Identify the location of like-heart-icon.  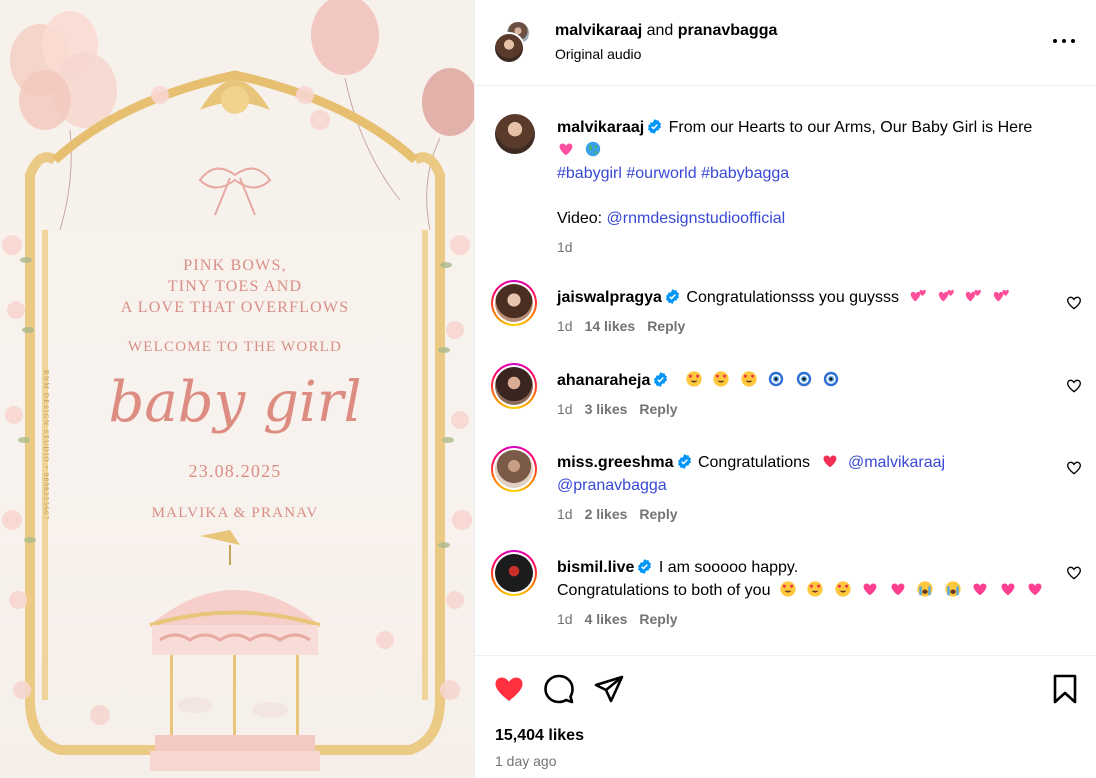
(509, 689).